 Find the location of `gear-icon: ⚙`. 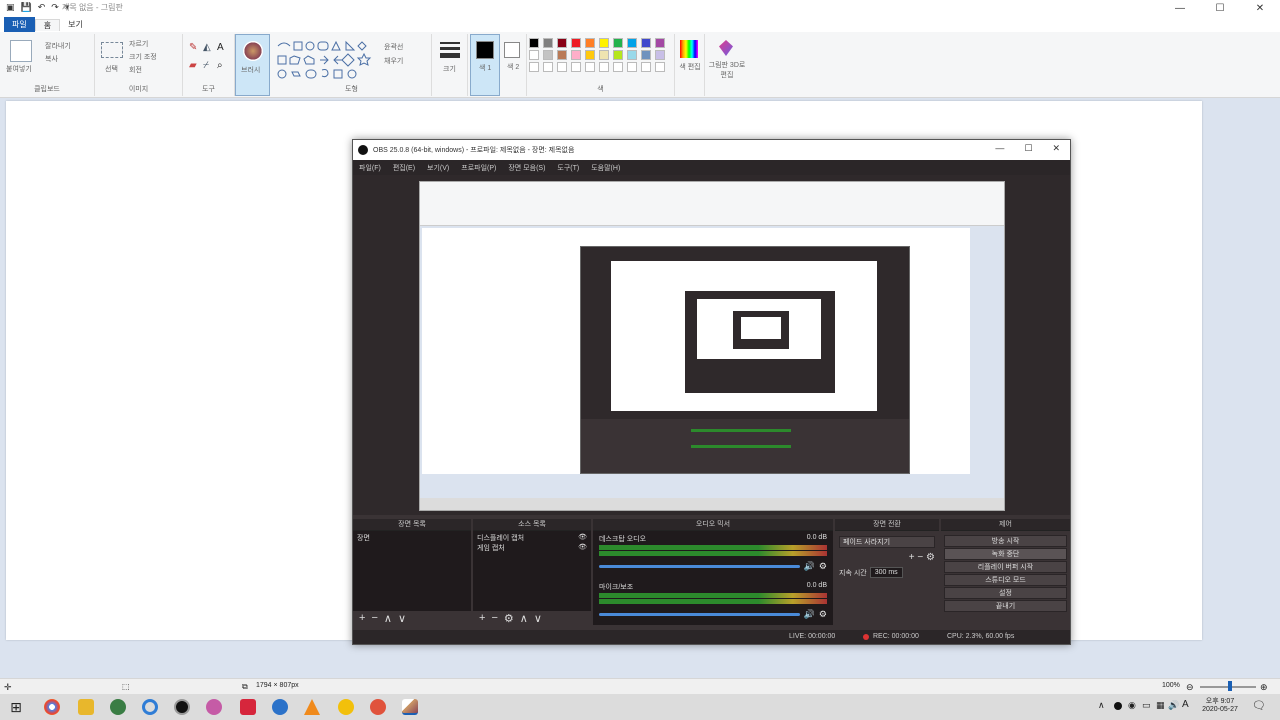

gear-icon: ⚙ is located at coordinates (823, 614).